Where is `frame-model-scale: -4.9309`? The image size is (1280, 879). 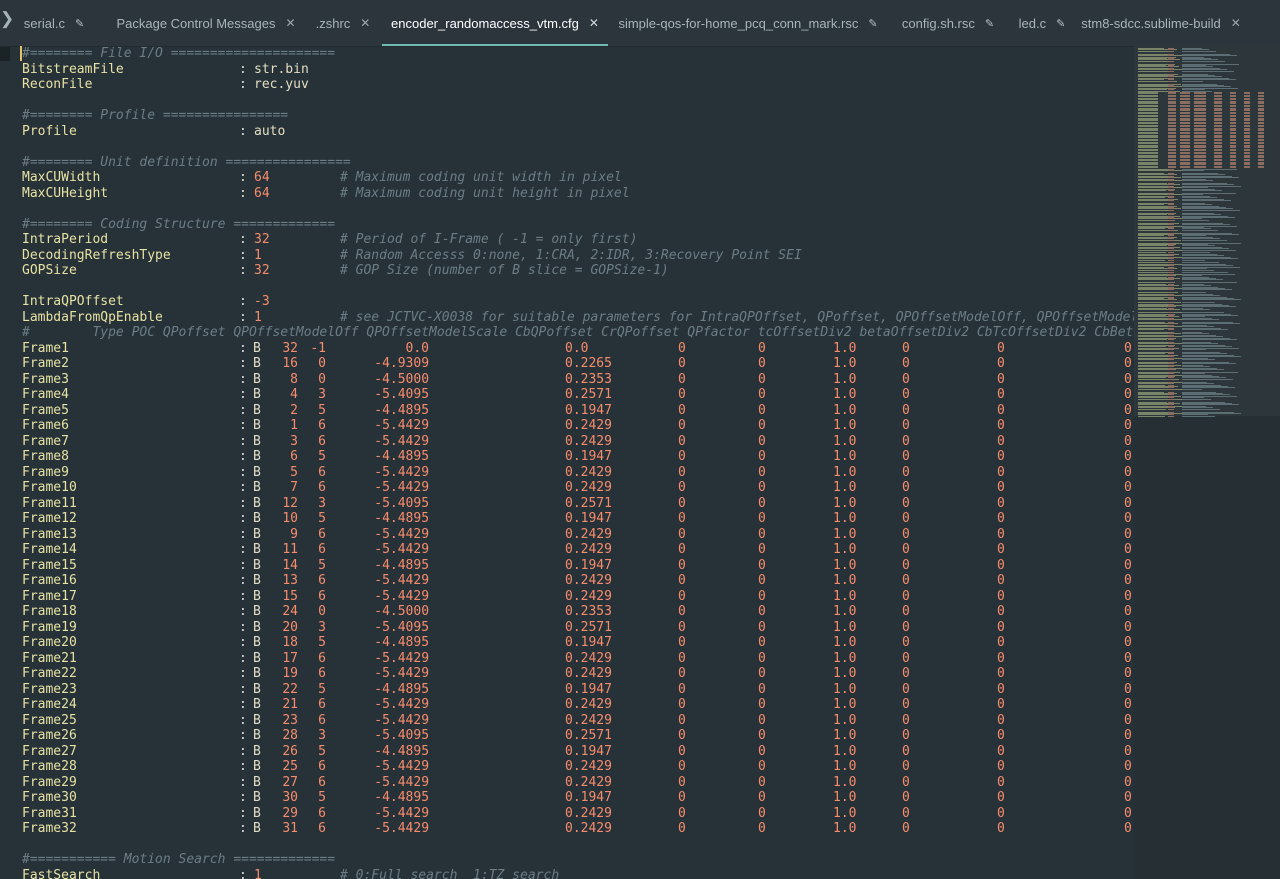 frame-model-scale: -4.9309 is located at coordinates (402, 363).